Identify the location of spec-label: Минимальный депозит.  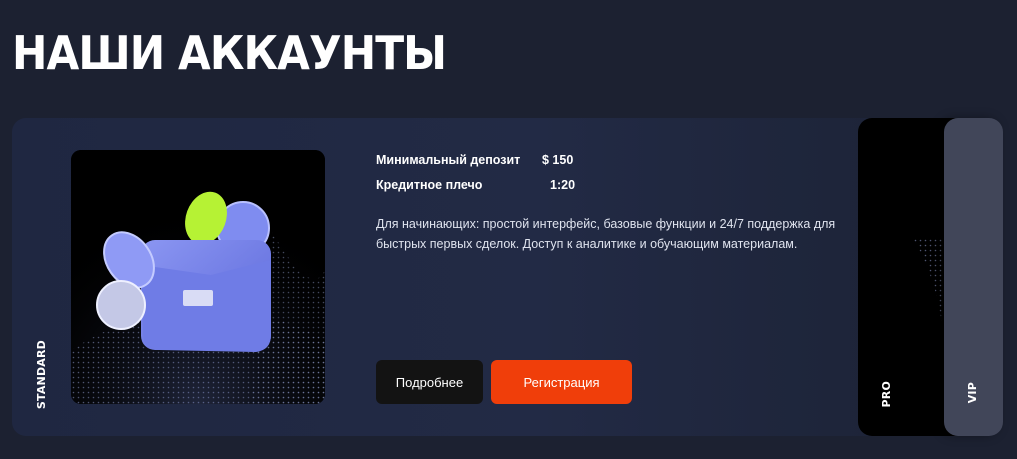
(448, 160).